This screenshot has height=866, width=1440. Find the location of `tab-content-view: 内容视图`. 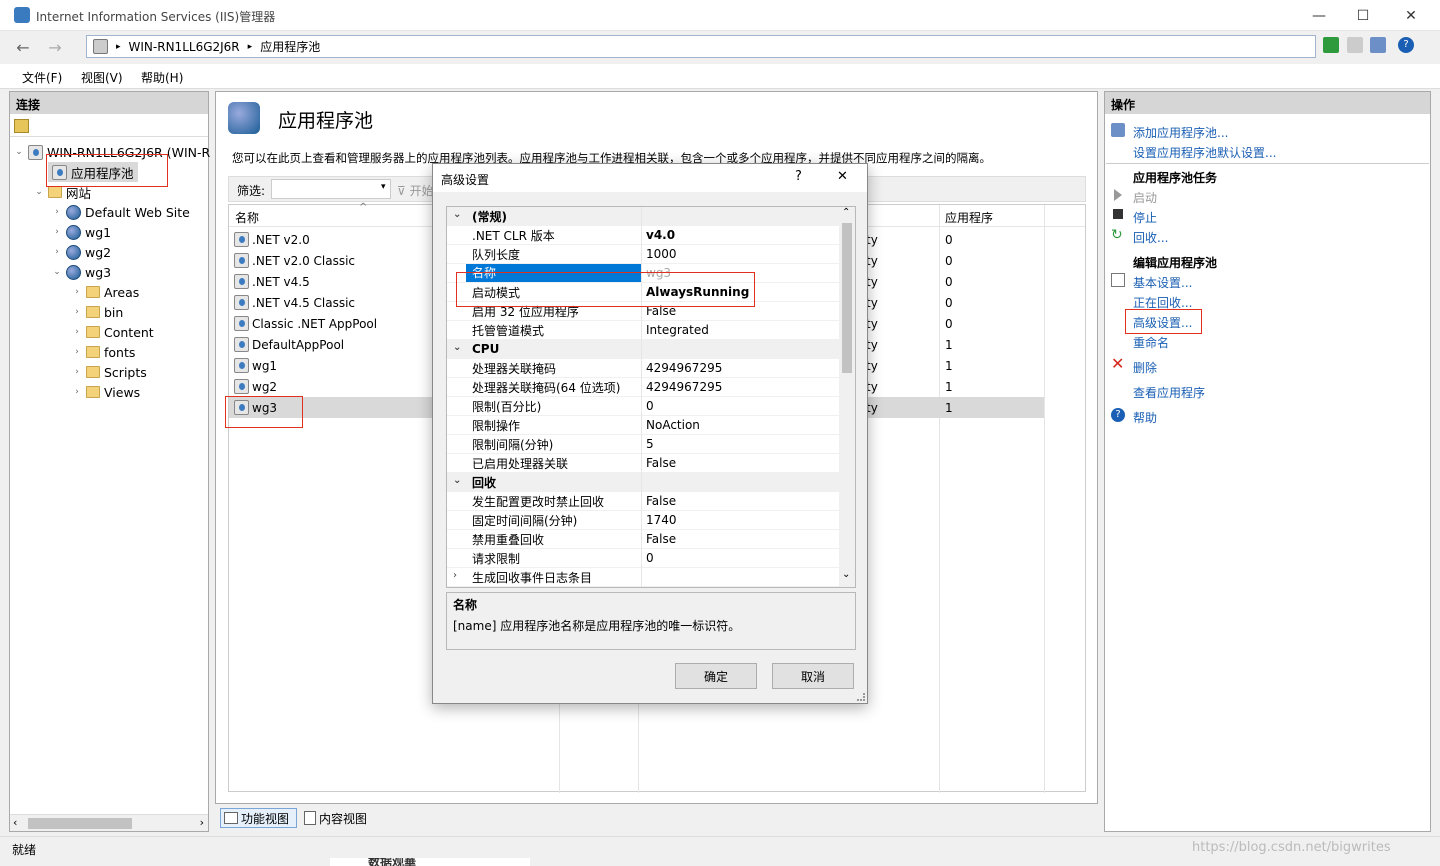

tab-content-view: 内容视图 is located at coordinates (336, 818).